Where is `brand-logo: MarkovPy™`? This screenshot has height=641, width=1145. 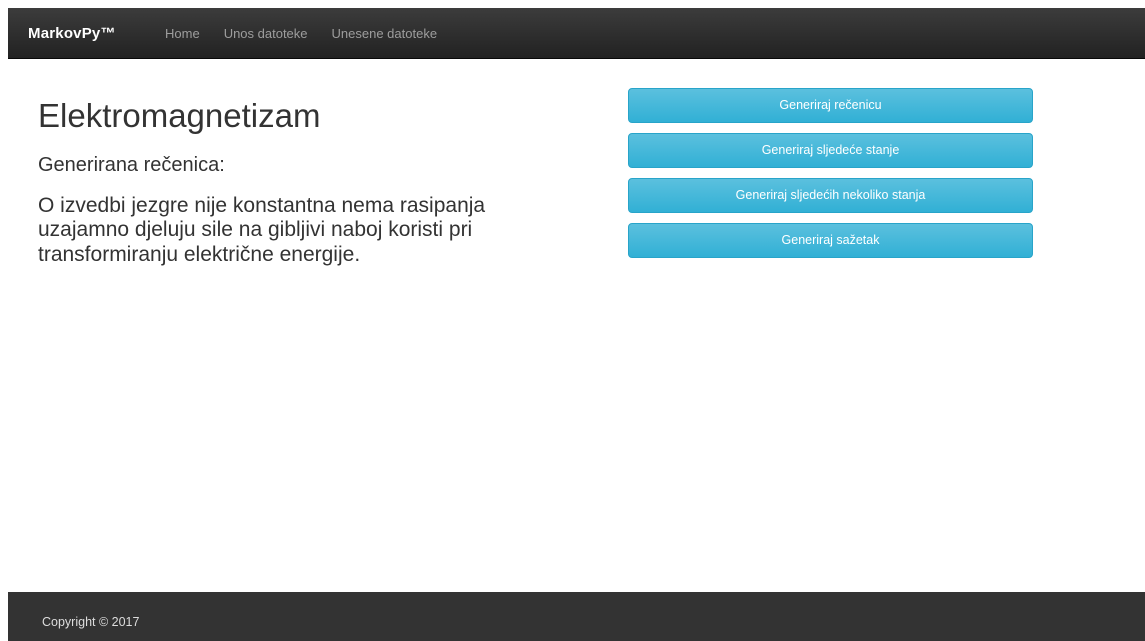
brand-logo: MarkovPy™ is located at coordinates (72, 33).